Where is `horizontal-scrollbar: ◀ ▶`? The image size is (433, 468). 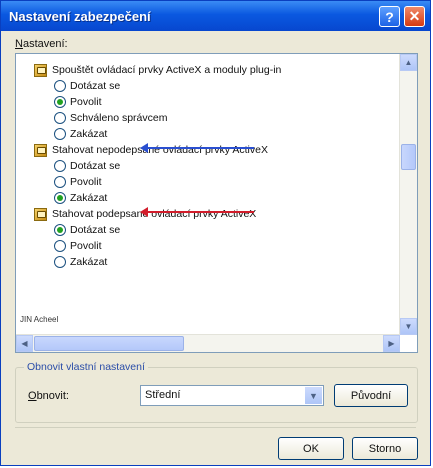
horizontal-scrollbar: ◀ ▶ is located at coordinates (208, 343).